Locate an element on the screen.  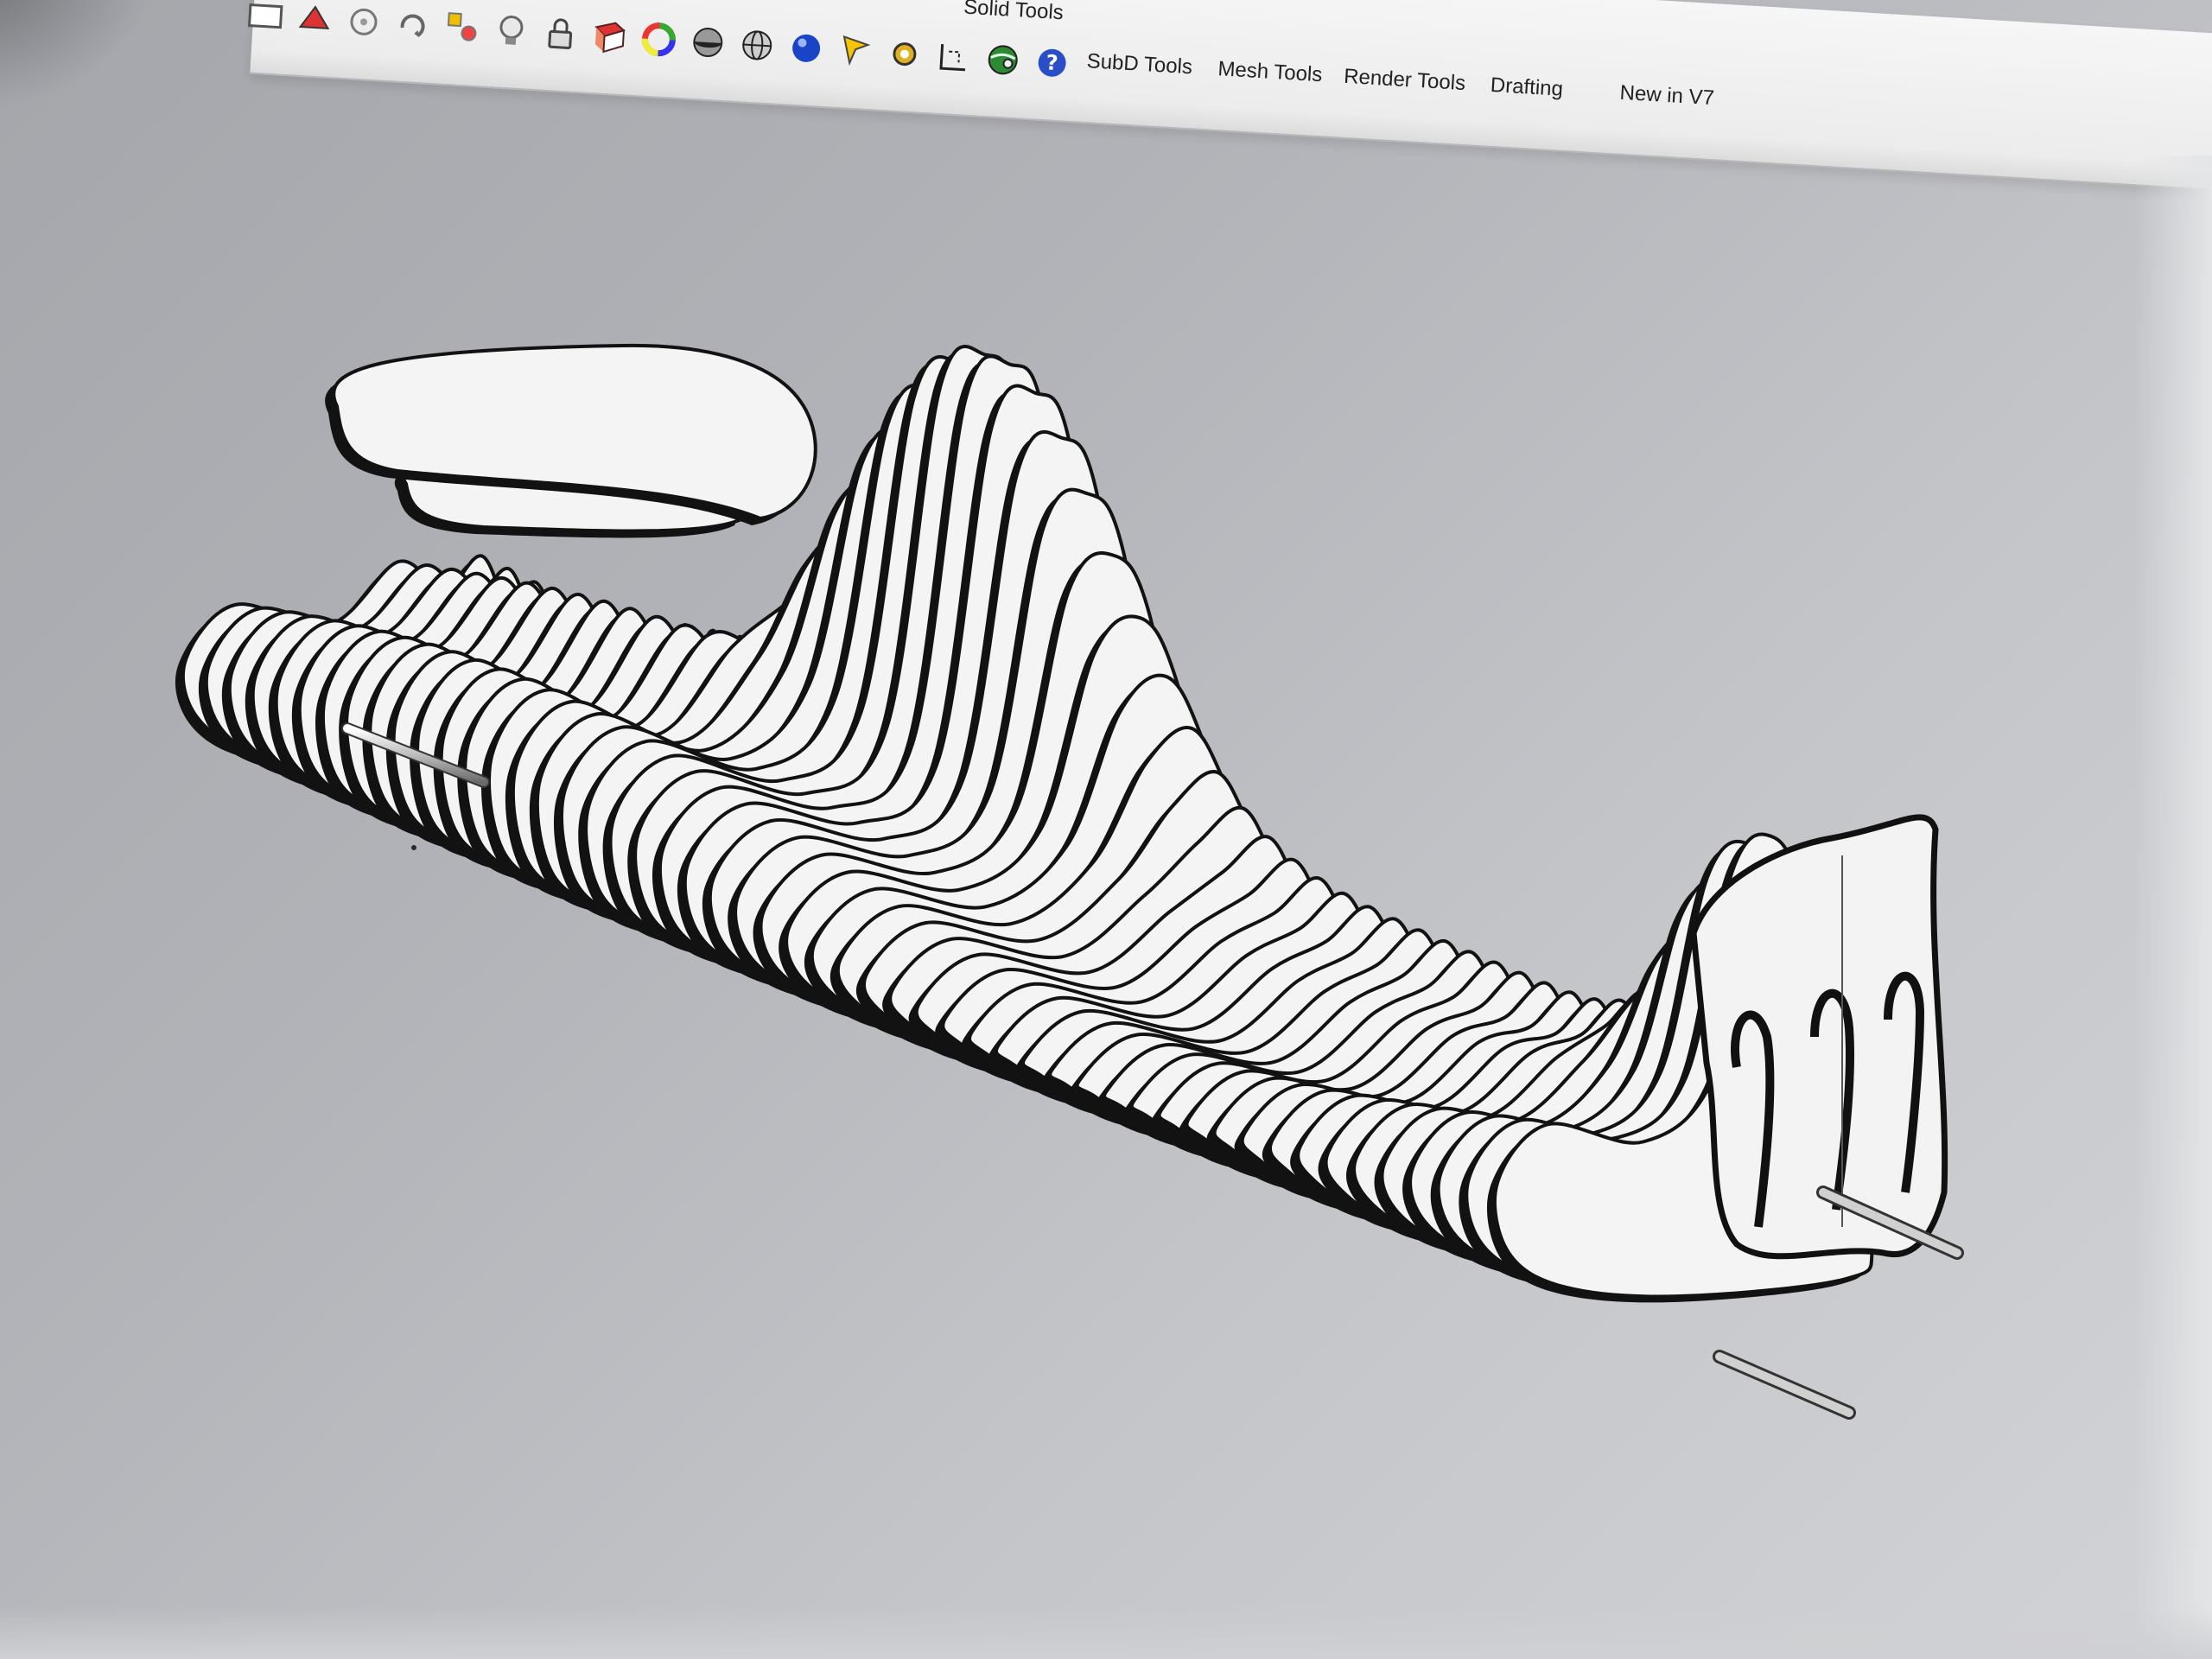
sphere-shade-icon is located at coordinates (708, 43).